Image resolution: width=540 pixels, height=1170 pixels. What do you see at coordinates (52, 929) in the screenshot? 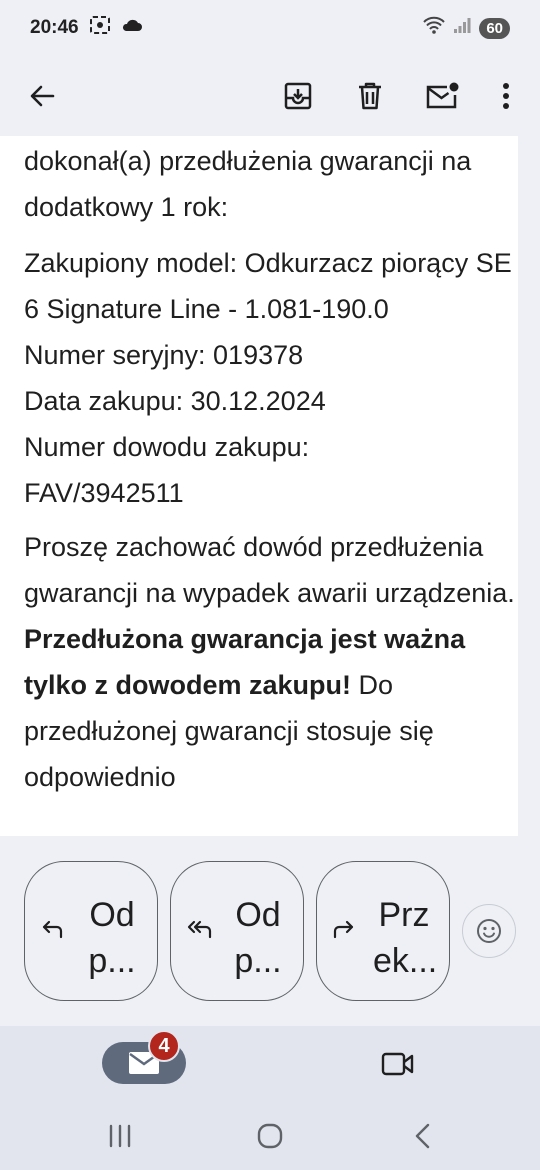
I see `reply-icon` at bounding box center [52, 929].